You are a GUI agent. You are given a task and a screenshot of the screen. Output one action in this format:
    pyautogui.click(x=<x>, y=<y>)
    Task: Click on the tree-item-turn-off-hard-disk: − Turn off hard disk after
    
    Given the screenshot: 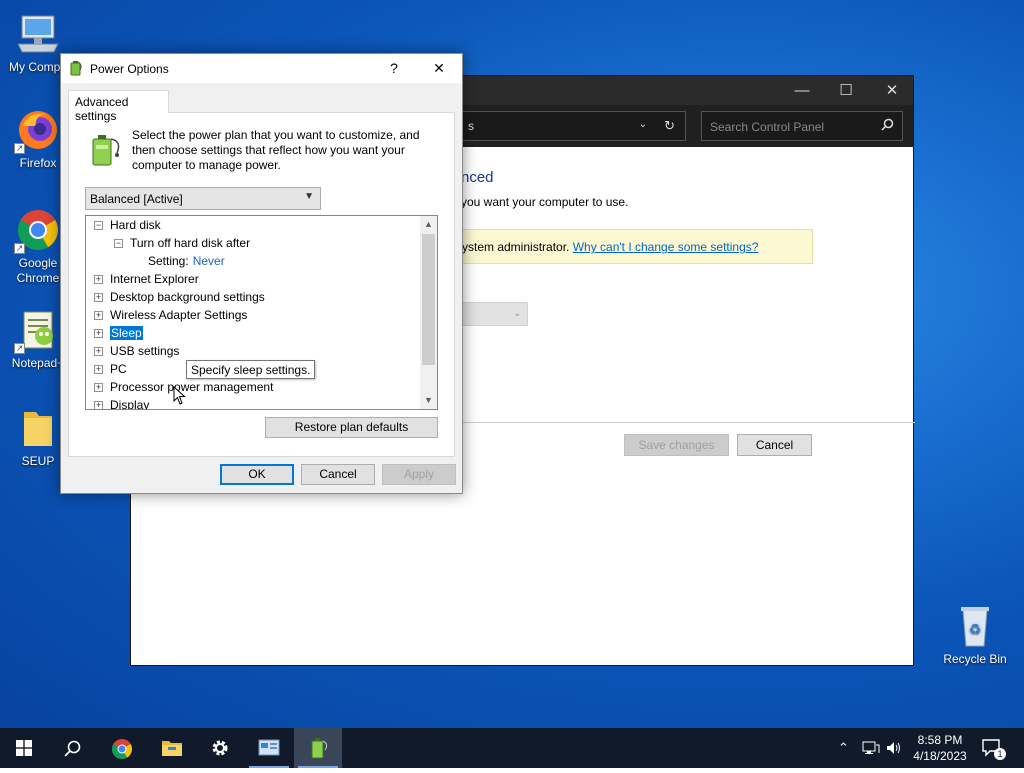 What is the action you would take?
    pyautogui.click(x=182, y=243)
    